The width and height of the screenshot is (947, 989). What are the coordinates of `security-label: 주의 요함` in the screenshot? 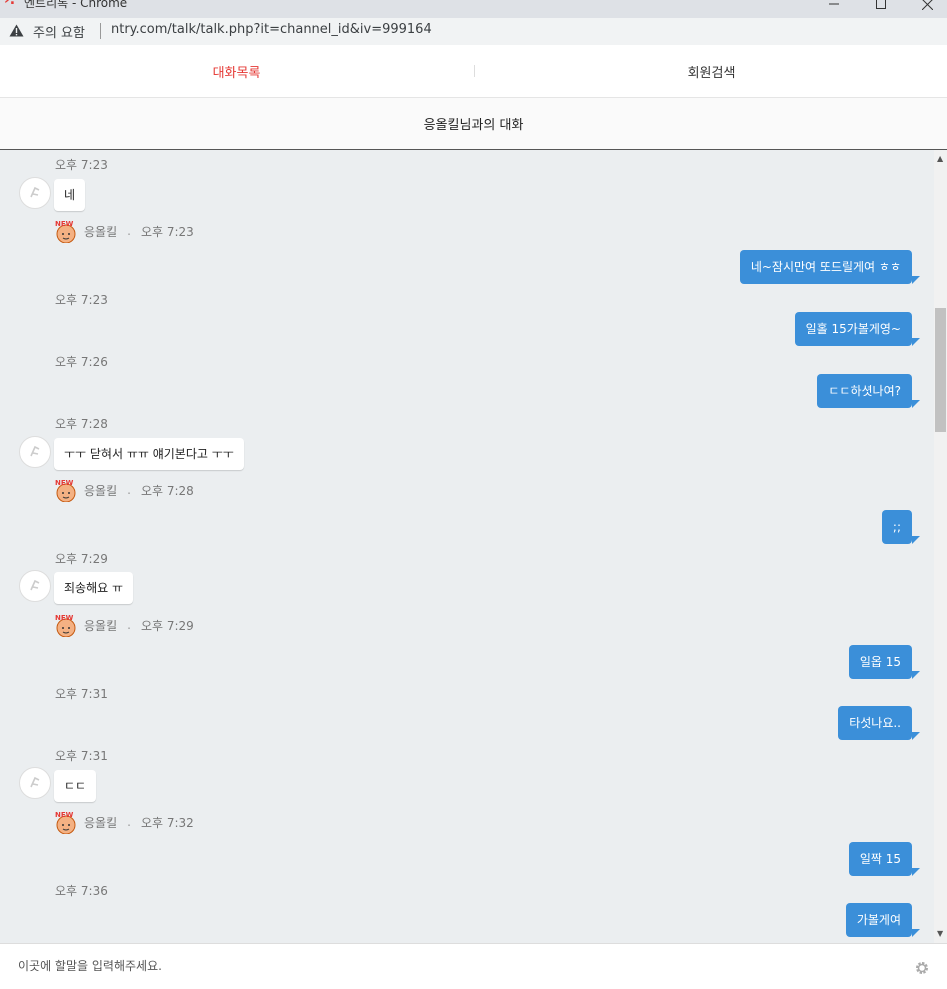 It's located at (59, 31).